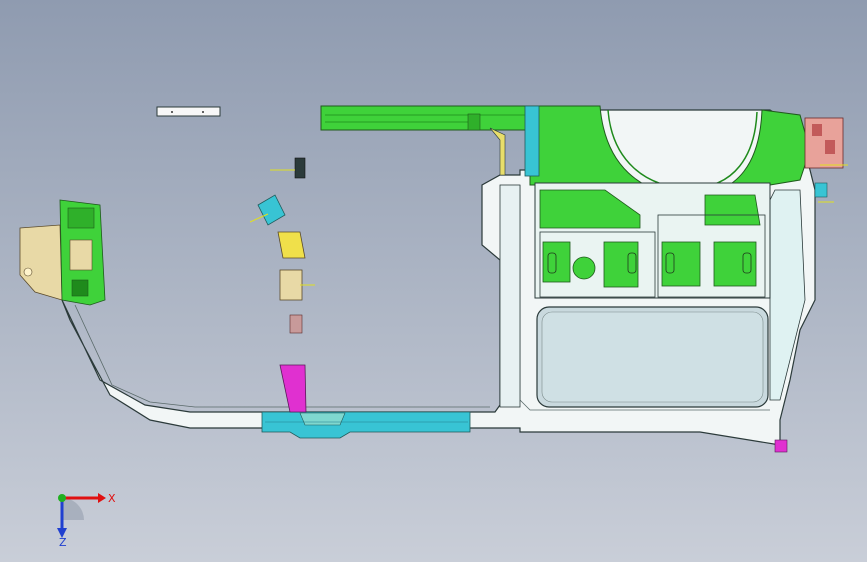 The height and width of the screenshot is (562, 867). I want to click on x-axis-label: X, so click(112, 498).